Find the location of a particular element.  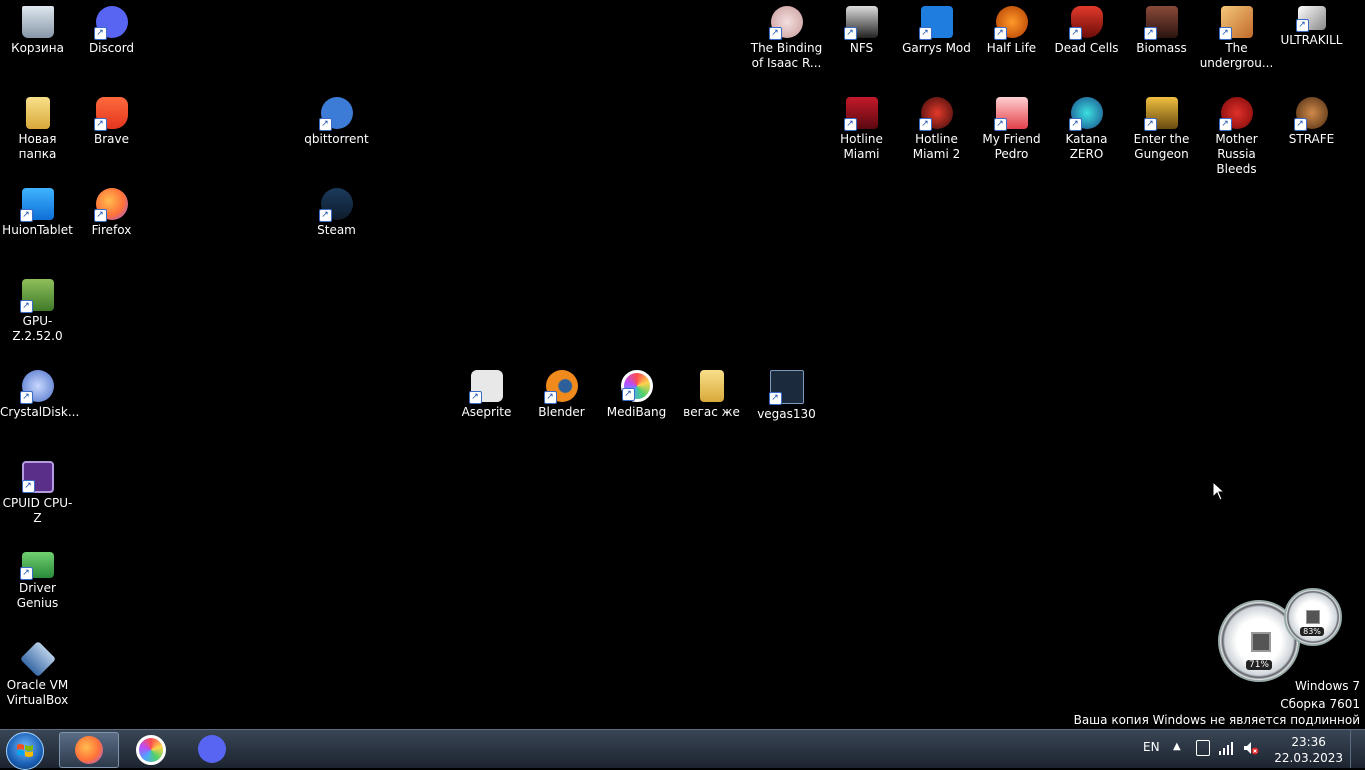

ram-meter-gadget: 83% is located at coordinates (1313, 617).